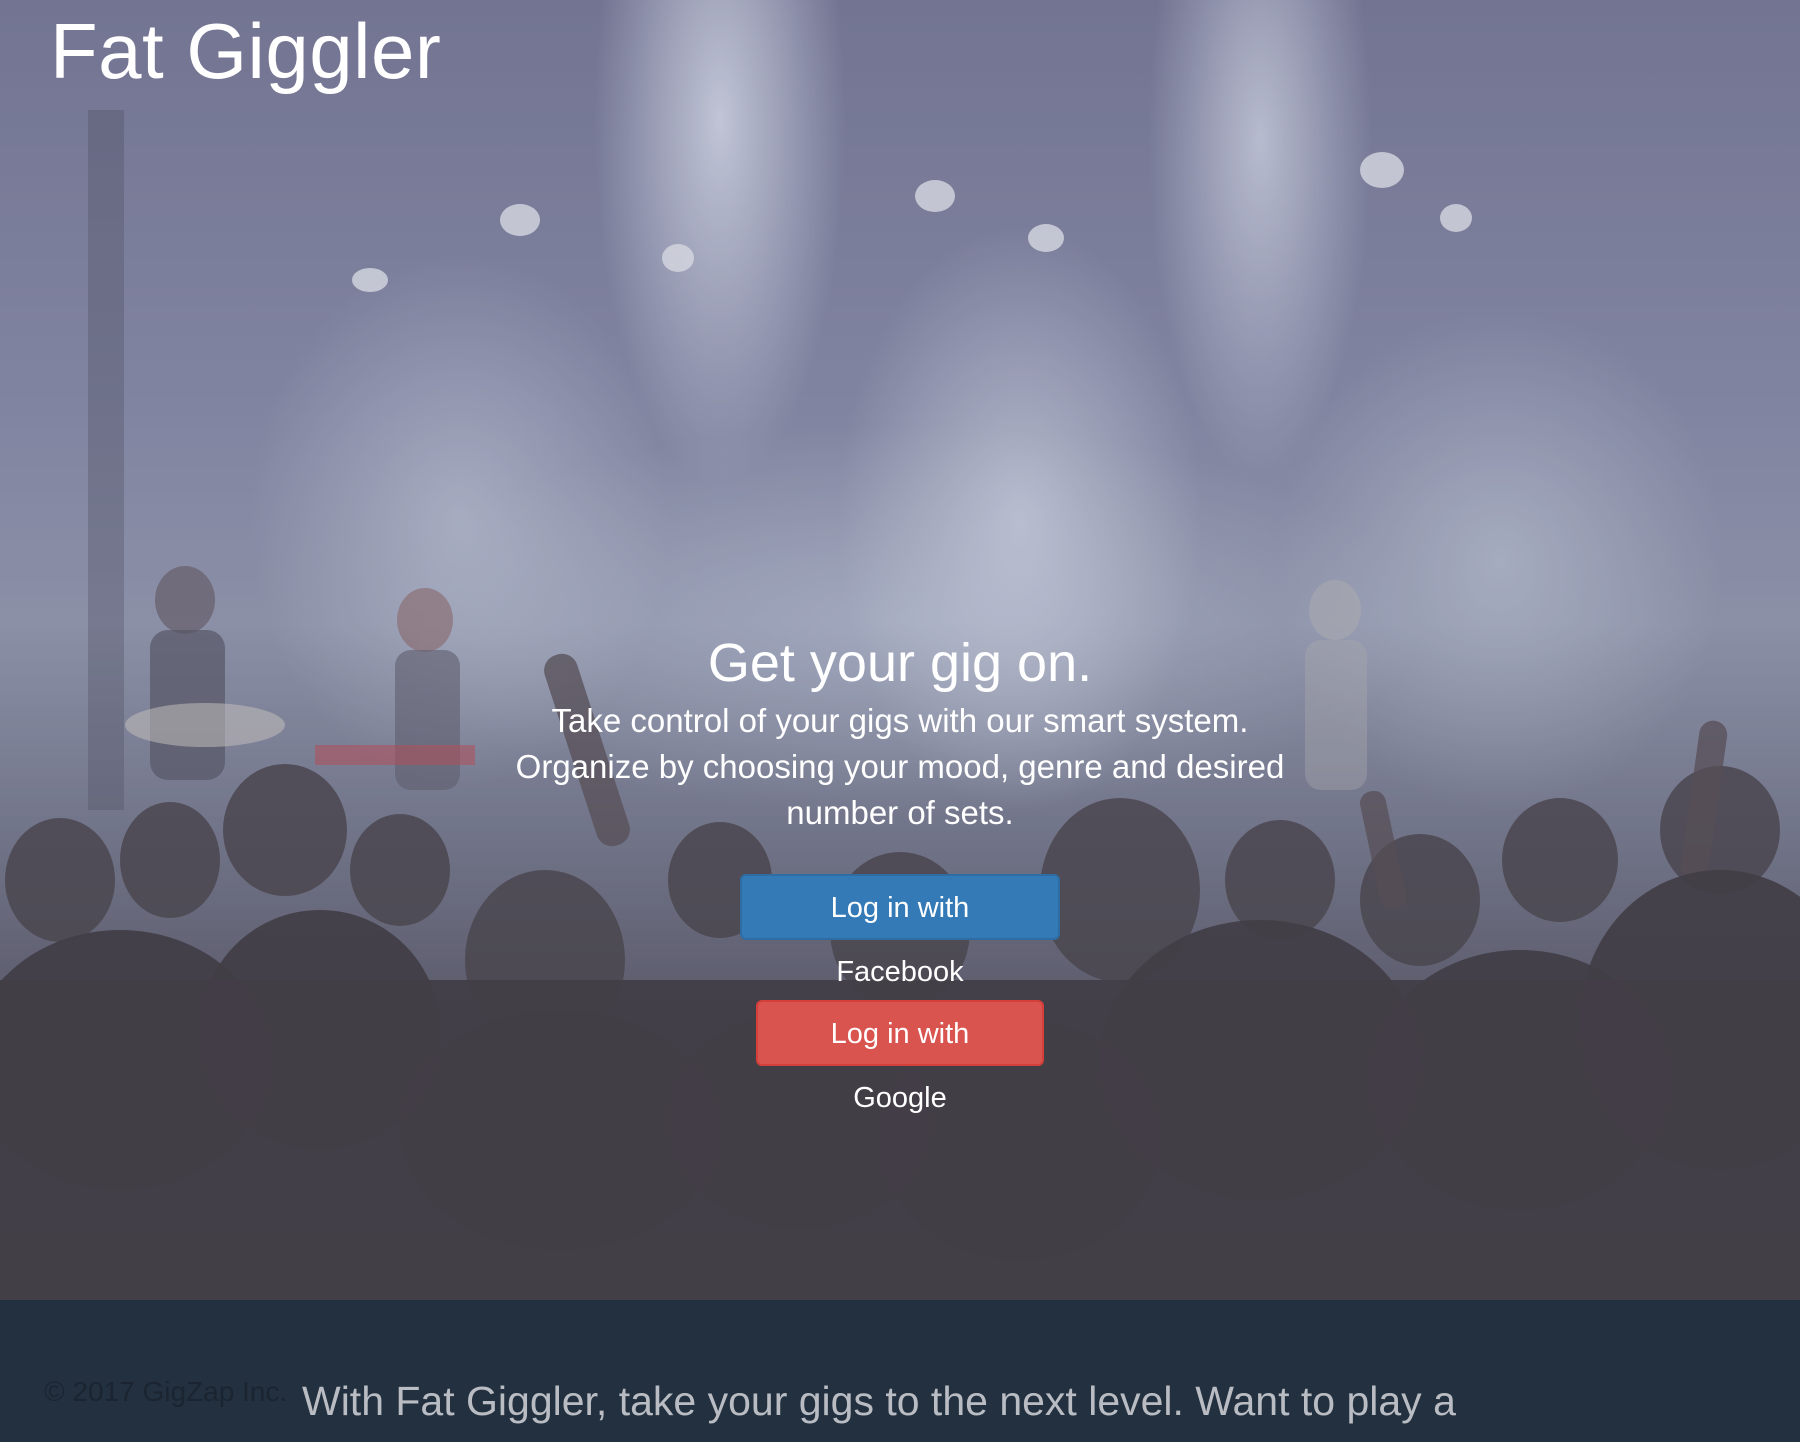 This screenshot has width=1800, height=1442. I want to click on hero-headline: Get your gig on., so click(900, 663).